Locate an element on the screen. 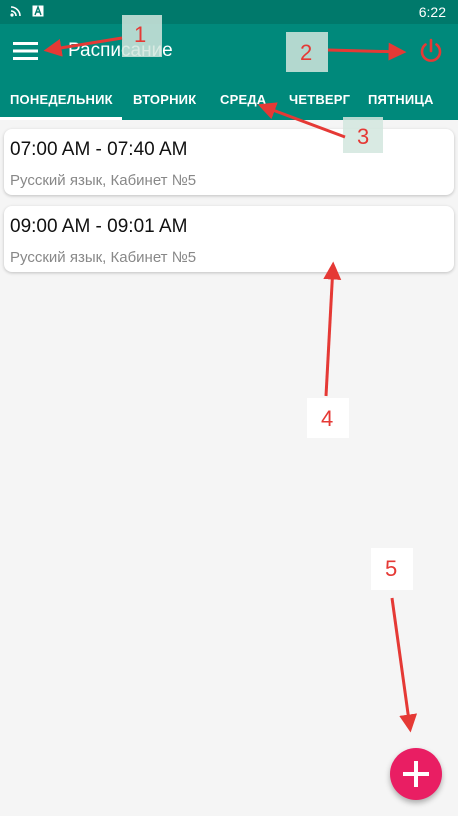  annotation-number-4: 4 is located at coordinates (327, 418).